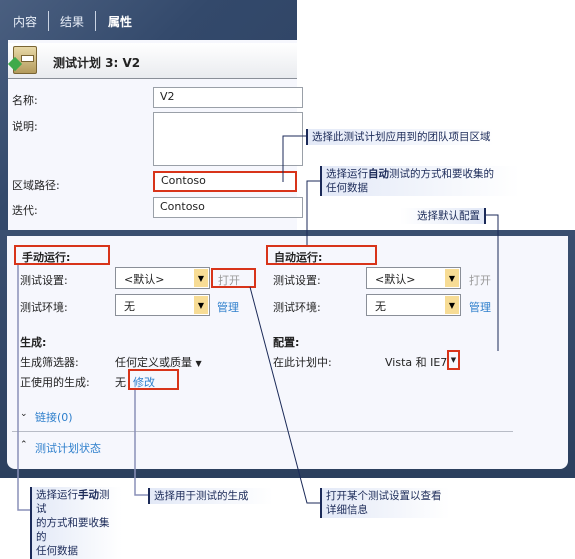 The width and height of the screenshot is (575, 559). Describe the element at coordinates (420, 181) in the screenshot. I see `callout-automated: 选择运行自动测试的方式和要收集的 任何数据` at that location.